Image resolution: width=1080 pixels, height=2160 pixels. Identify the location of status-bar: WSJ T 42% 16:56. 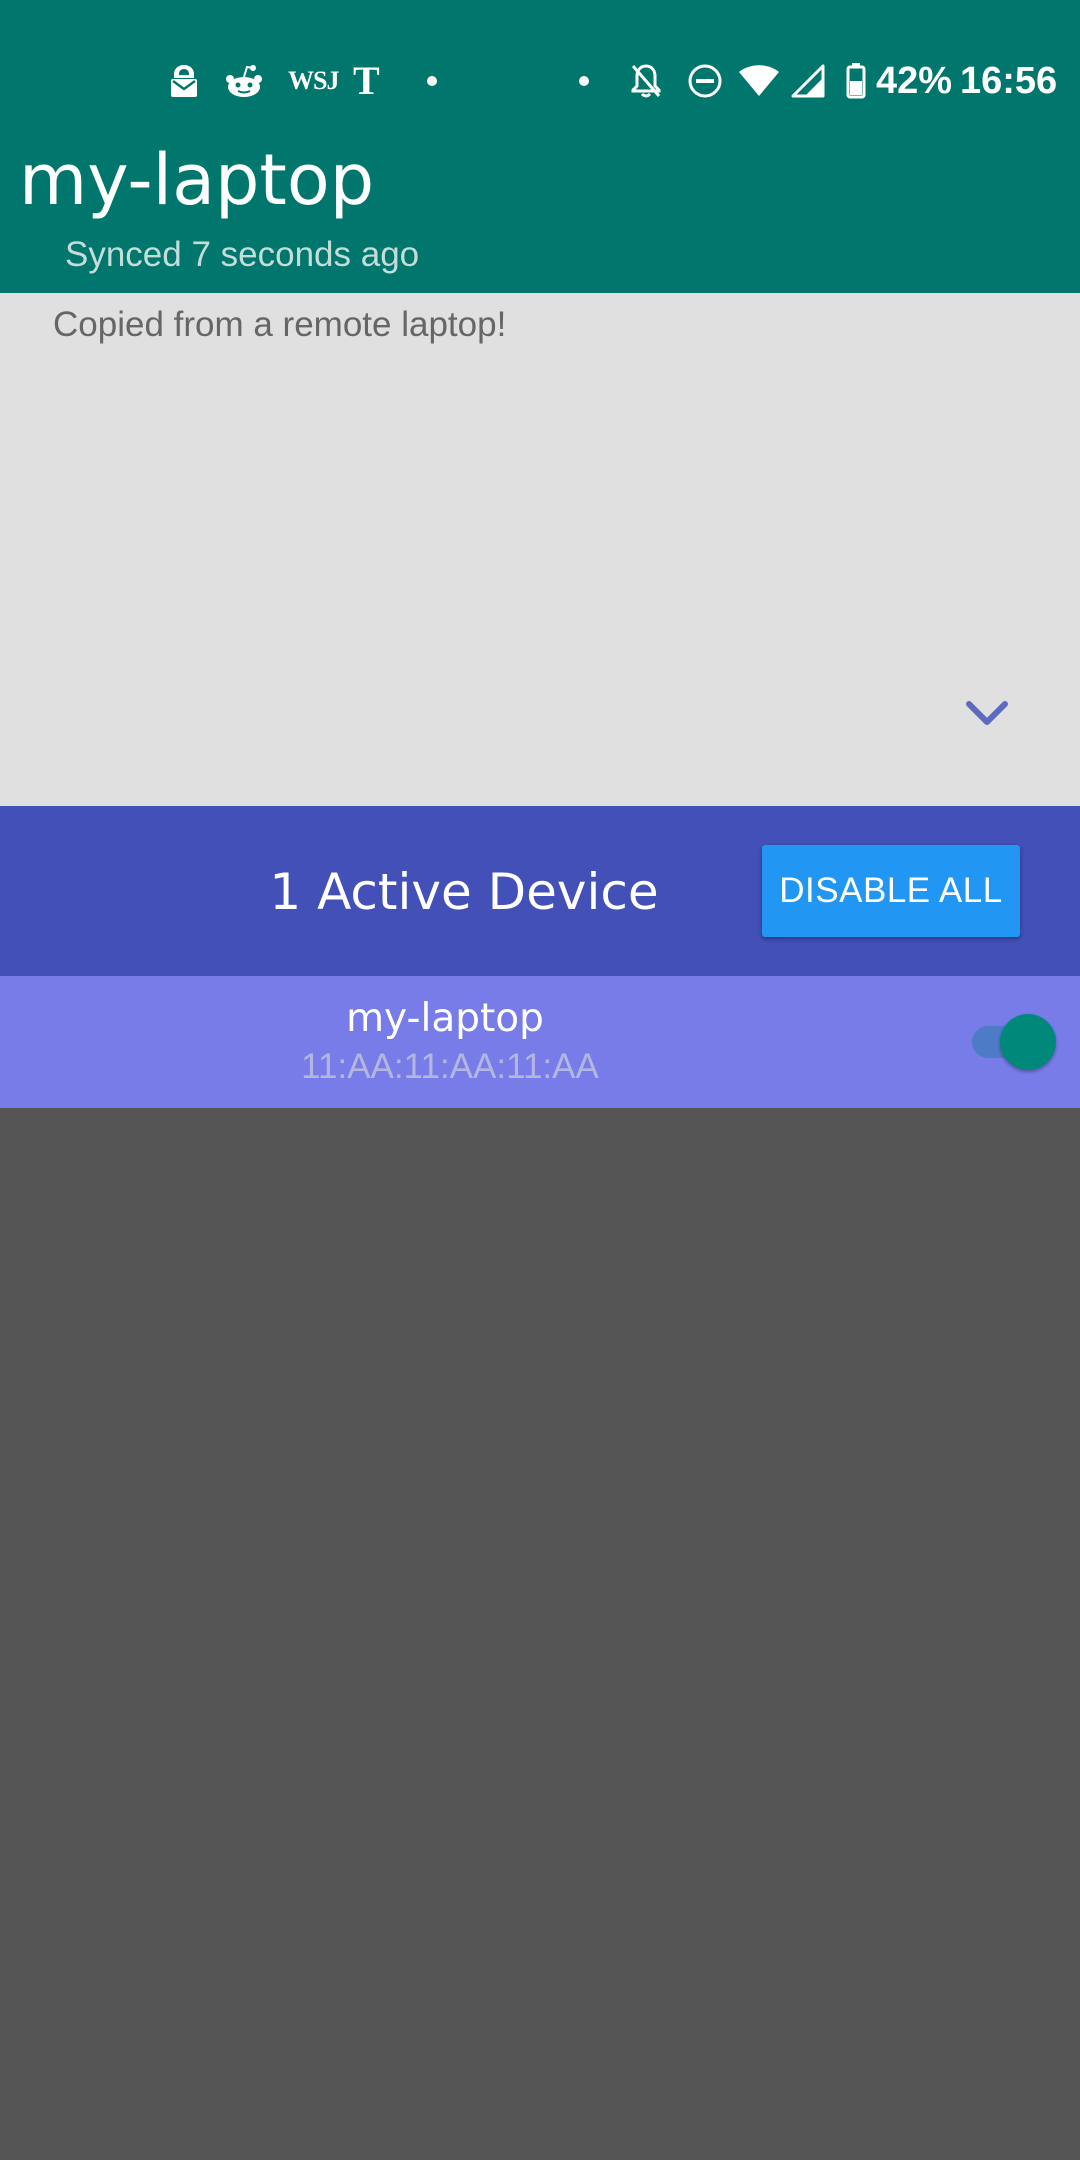
(540, 80).